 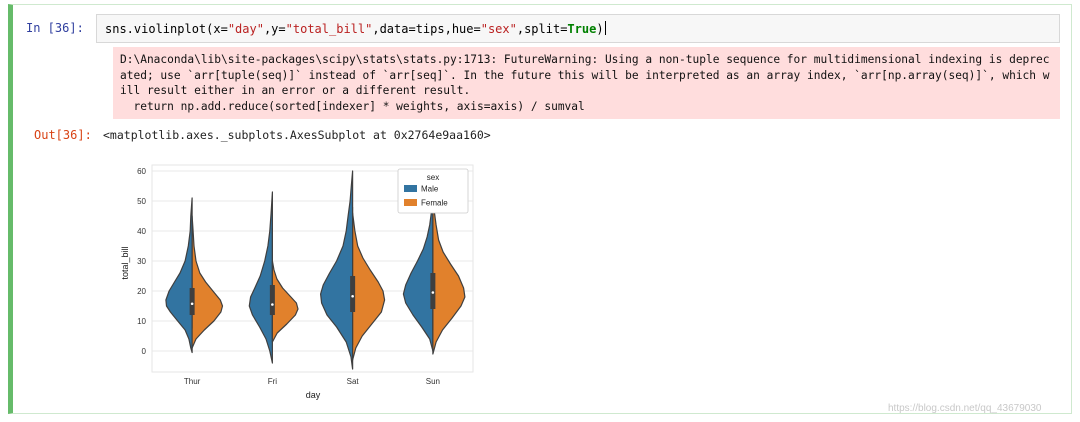 What do you see at coordinates (141, 201) in the screenshot?
I see `y-tick-label: 50` at bounding box center [141, 201].